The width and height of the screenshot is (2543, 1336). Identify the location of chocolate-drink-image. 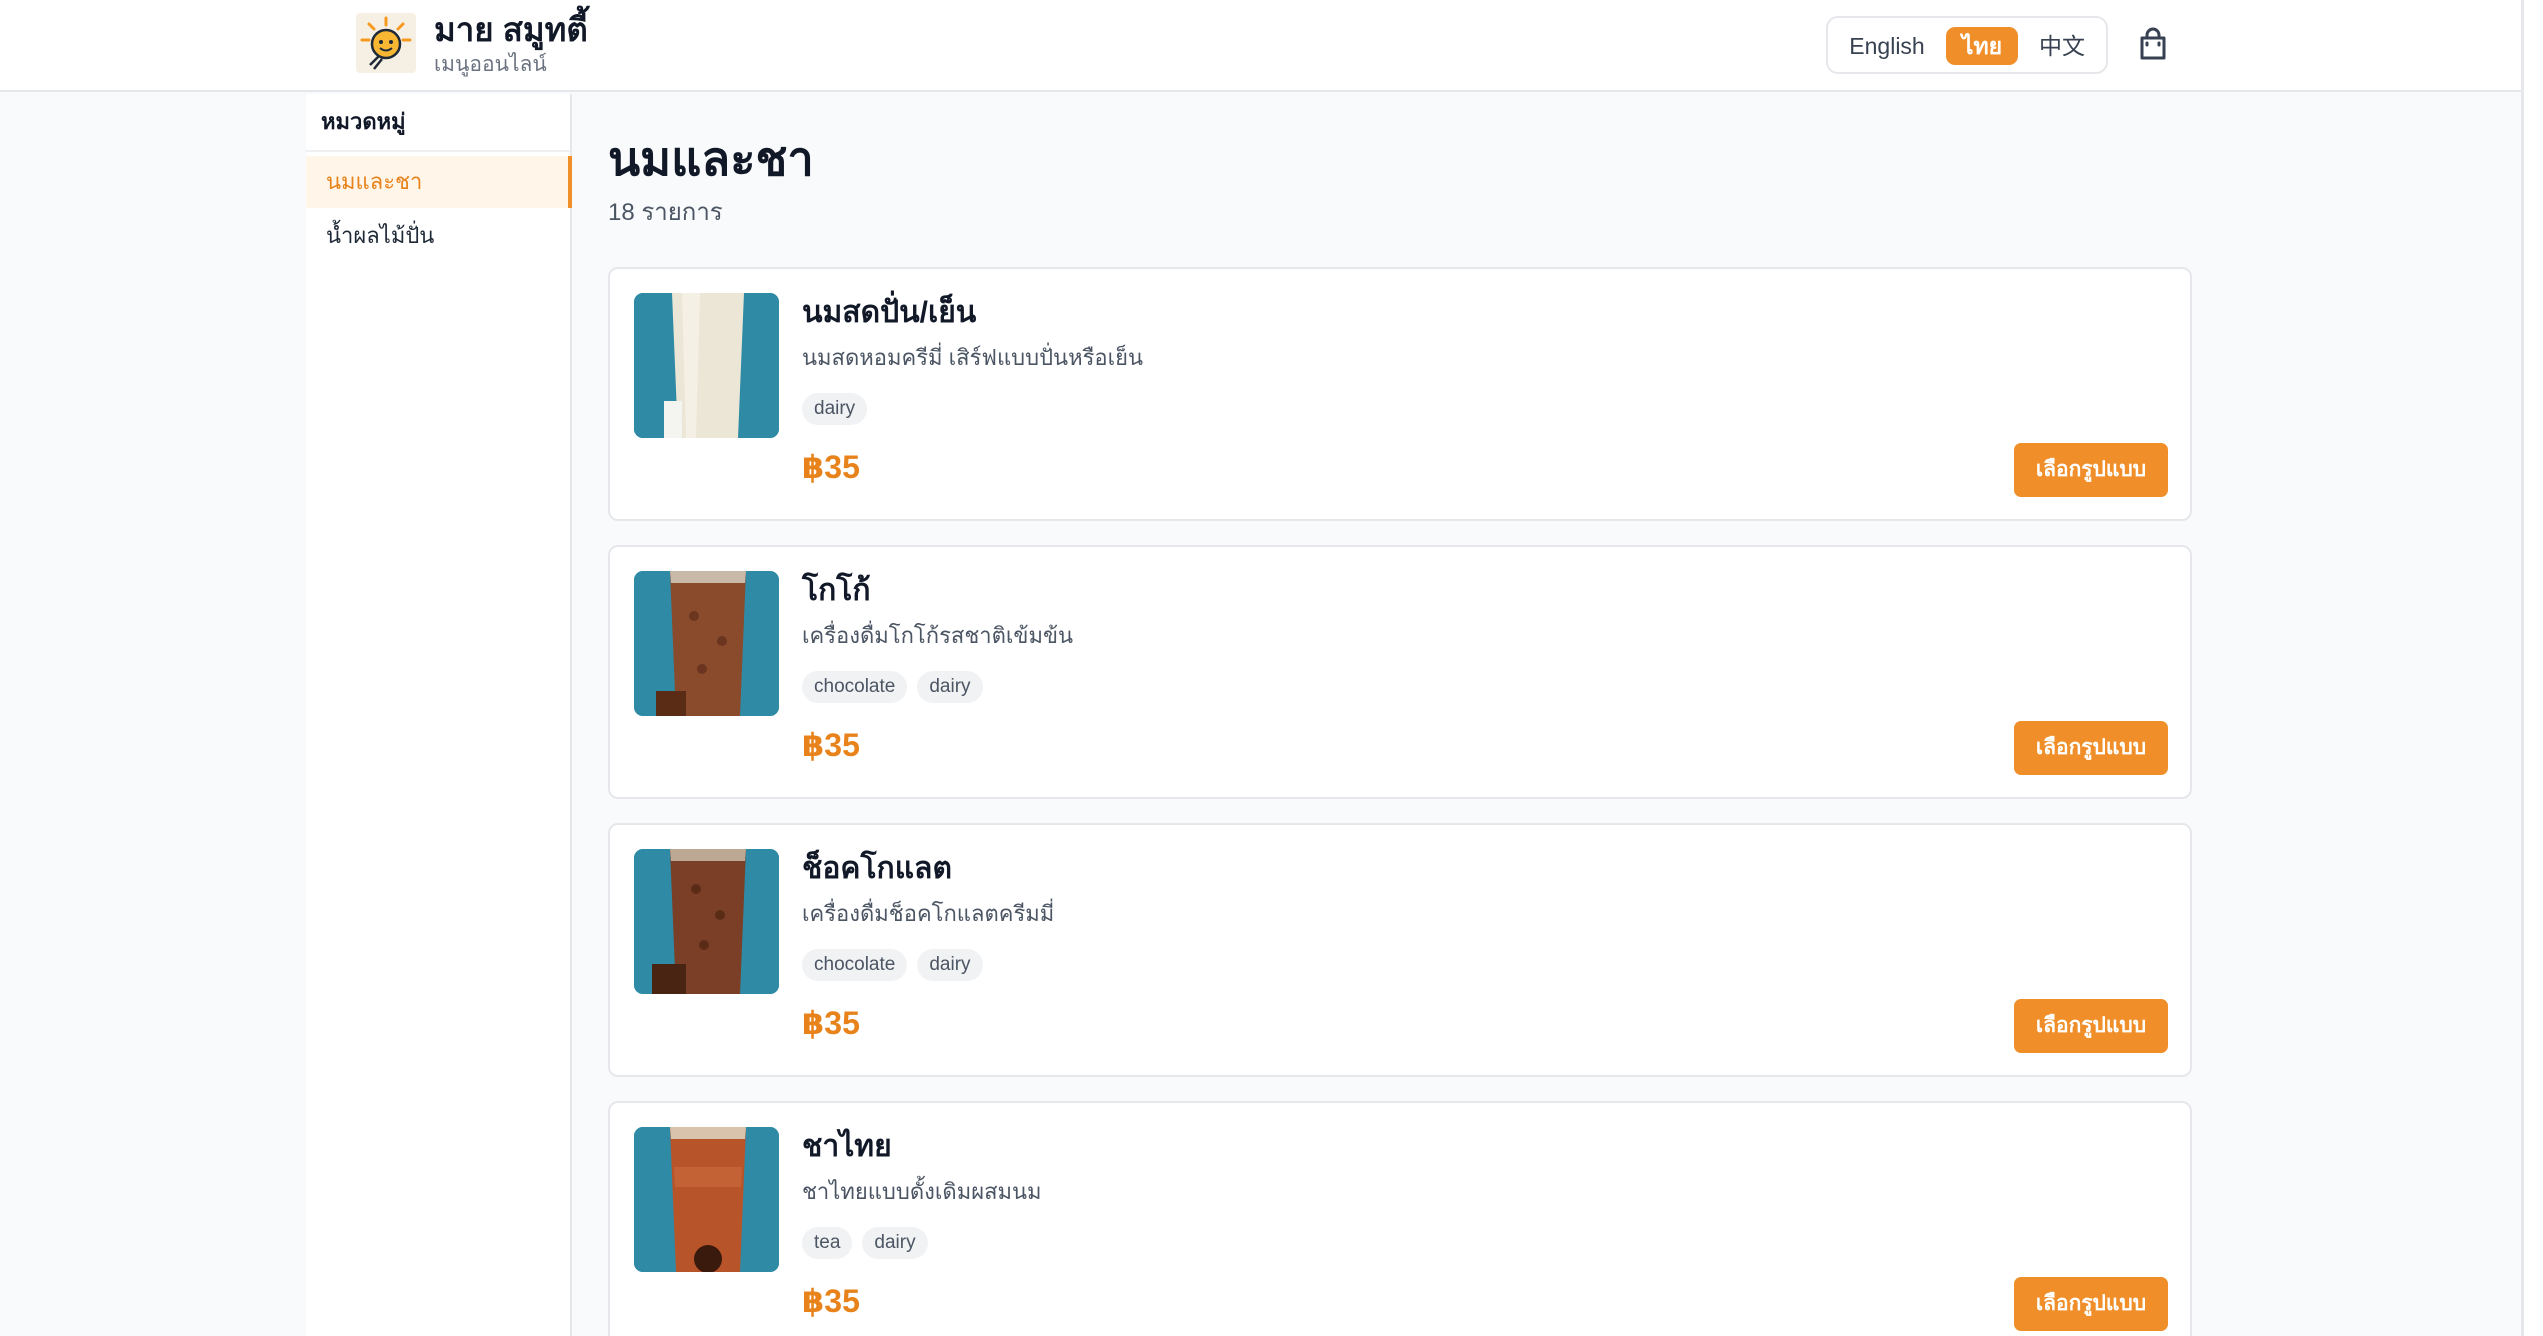
(706, 921).